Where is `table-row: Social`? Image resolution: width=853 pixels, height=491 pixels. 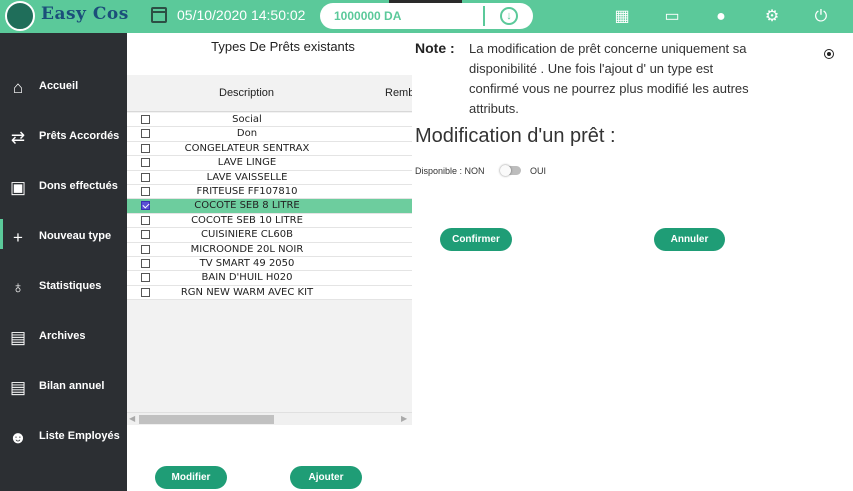 table-row: Social is located at coordinates (269, 120).